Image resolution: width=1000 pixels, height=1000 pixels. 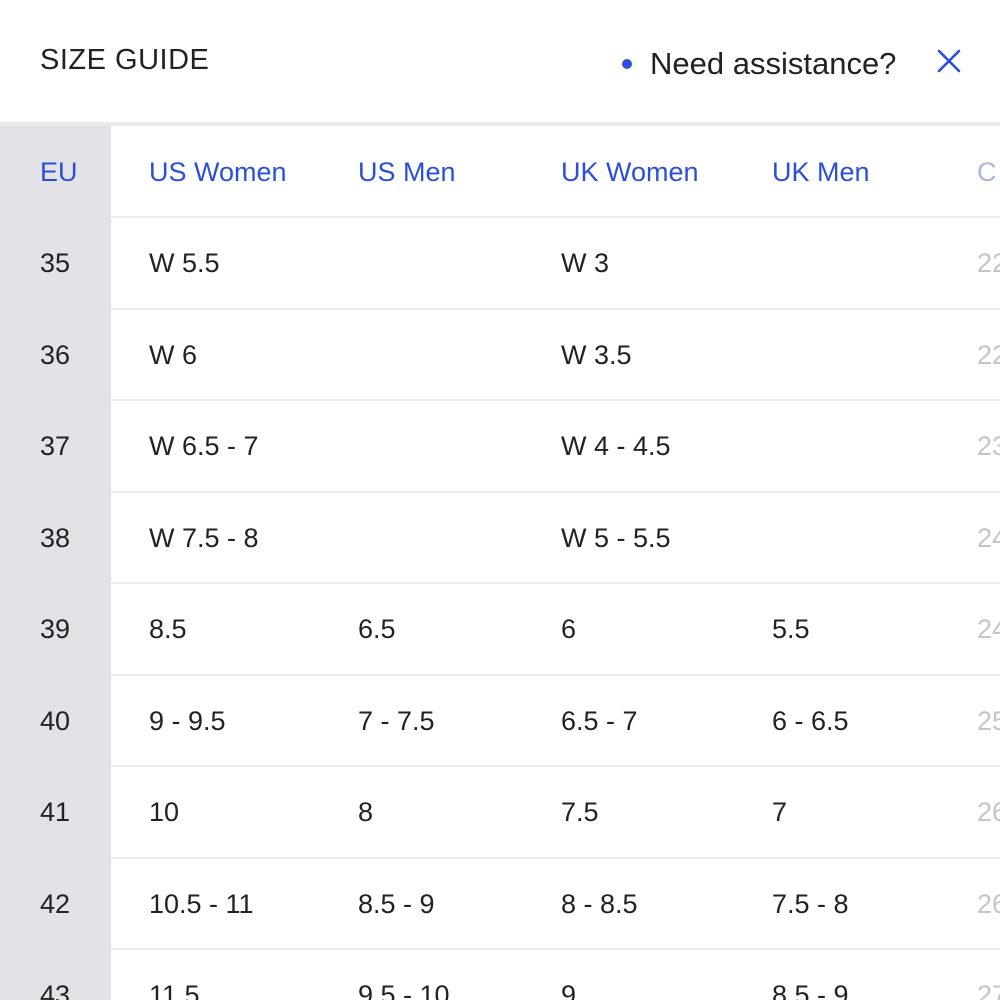 What do you see at coordinates (407, 171) in the screenshot?
I see `column-header-us-men: US Men` at bounding box center [407, 171].